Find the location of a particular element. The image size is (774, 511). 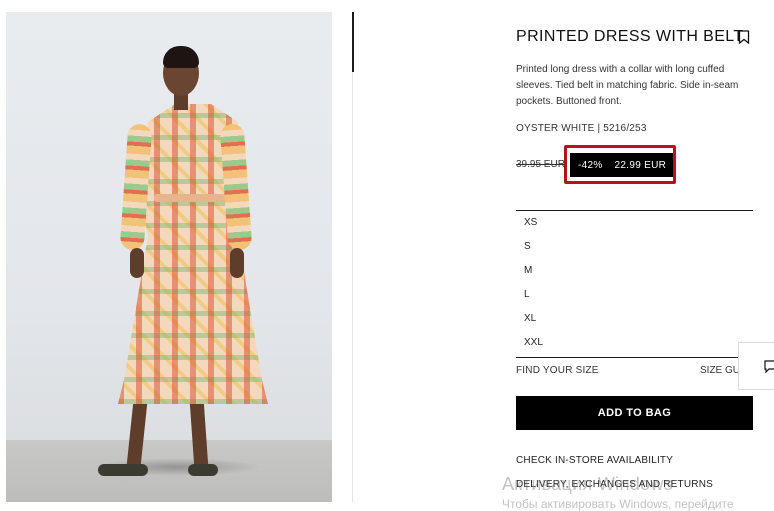

chat-icon is located at coordinates (769, 367).